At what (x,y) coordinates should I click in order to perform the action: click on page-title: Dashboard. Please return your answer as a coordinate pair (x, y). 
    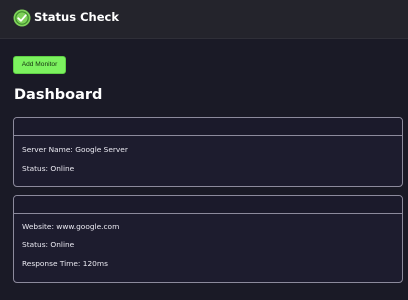
    Looking at the image, I should click on (58, 95).